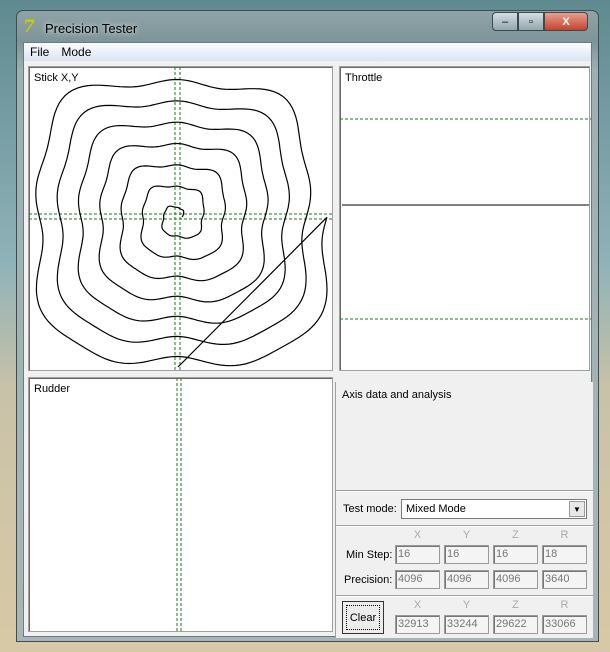 This screenshot has height=652, width=610. What do you see at coordinates (417, 554) in the screenshot?
I see `min-step-x: 16` at bounding box center [417, 554].